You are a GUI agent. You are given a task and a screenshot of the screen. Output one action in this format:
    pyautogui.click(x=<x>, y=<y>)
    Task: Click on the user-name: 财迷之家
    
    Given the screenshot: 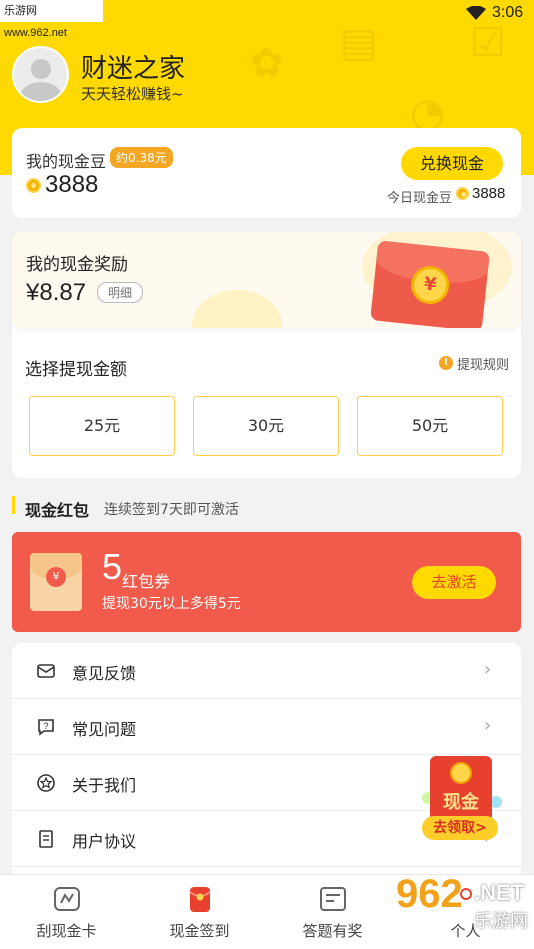 What is the action you would take?
    pyautogui.click(x=133, y=69)
    